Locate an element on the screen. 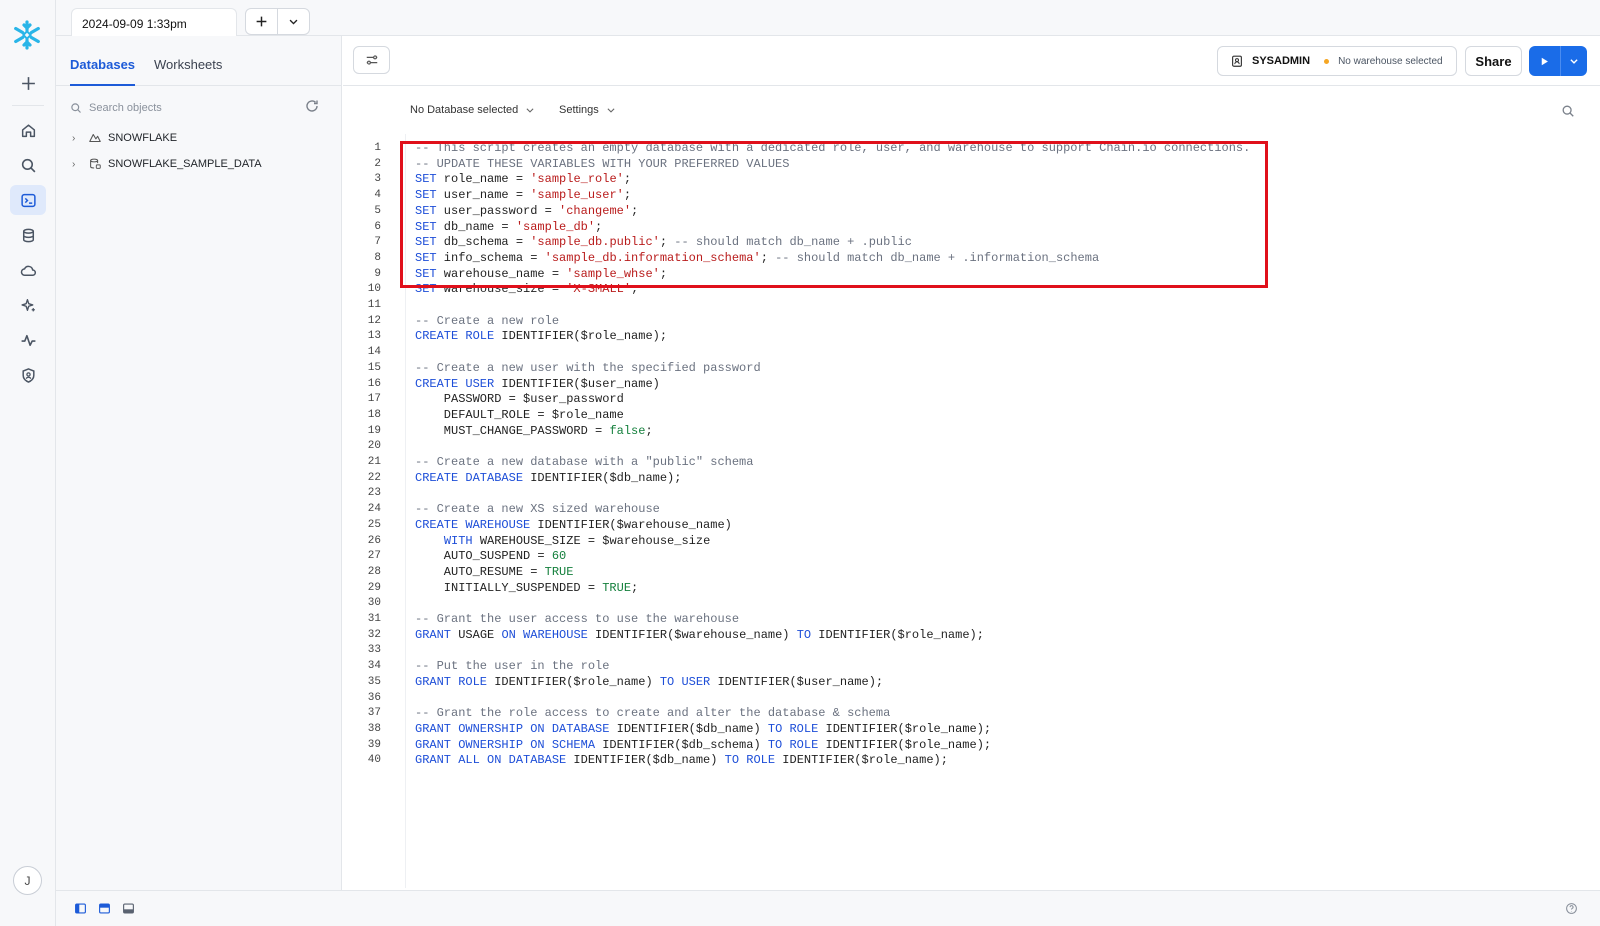  snowflake-db-icon is located at coordinates (95, 138).